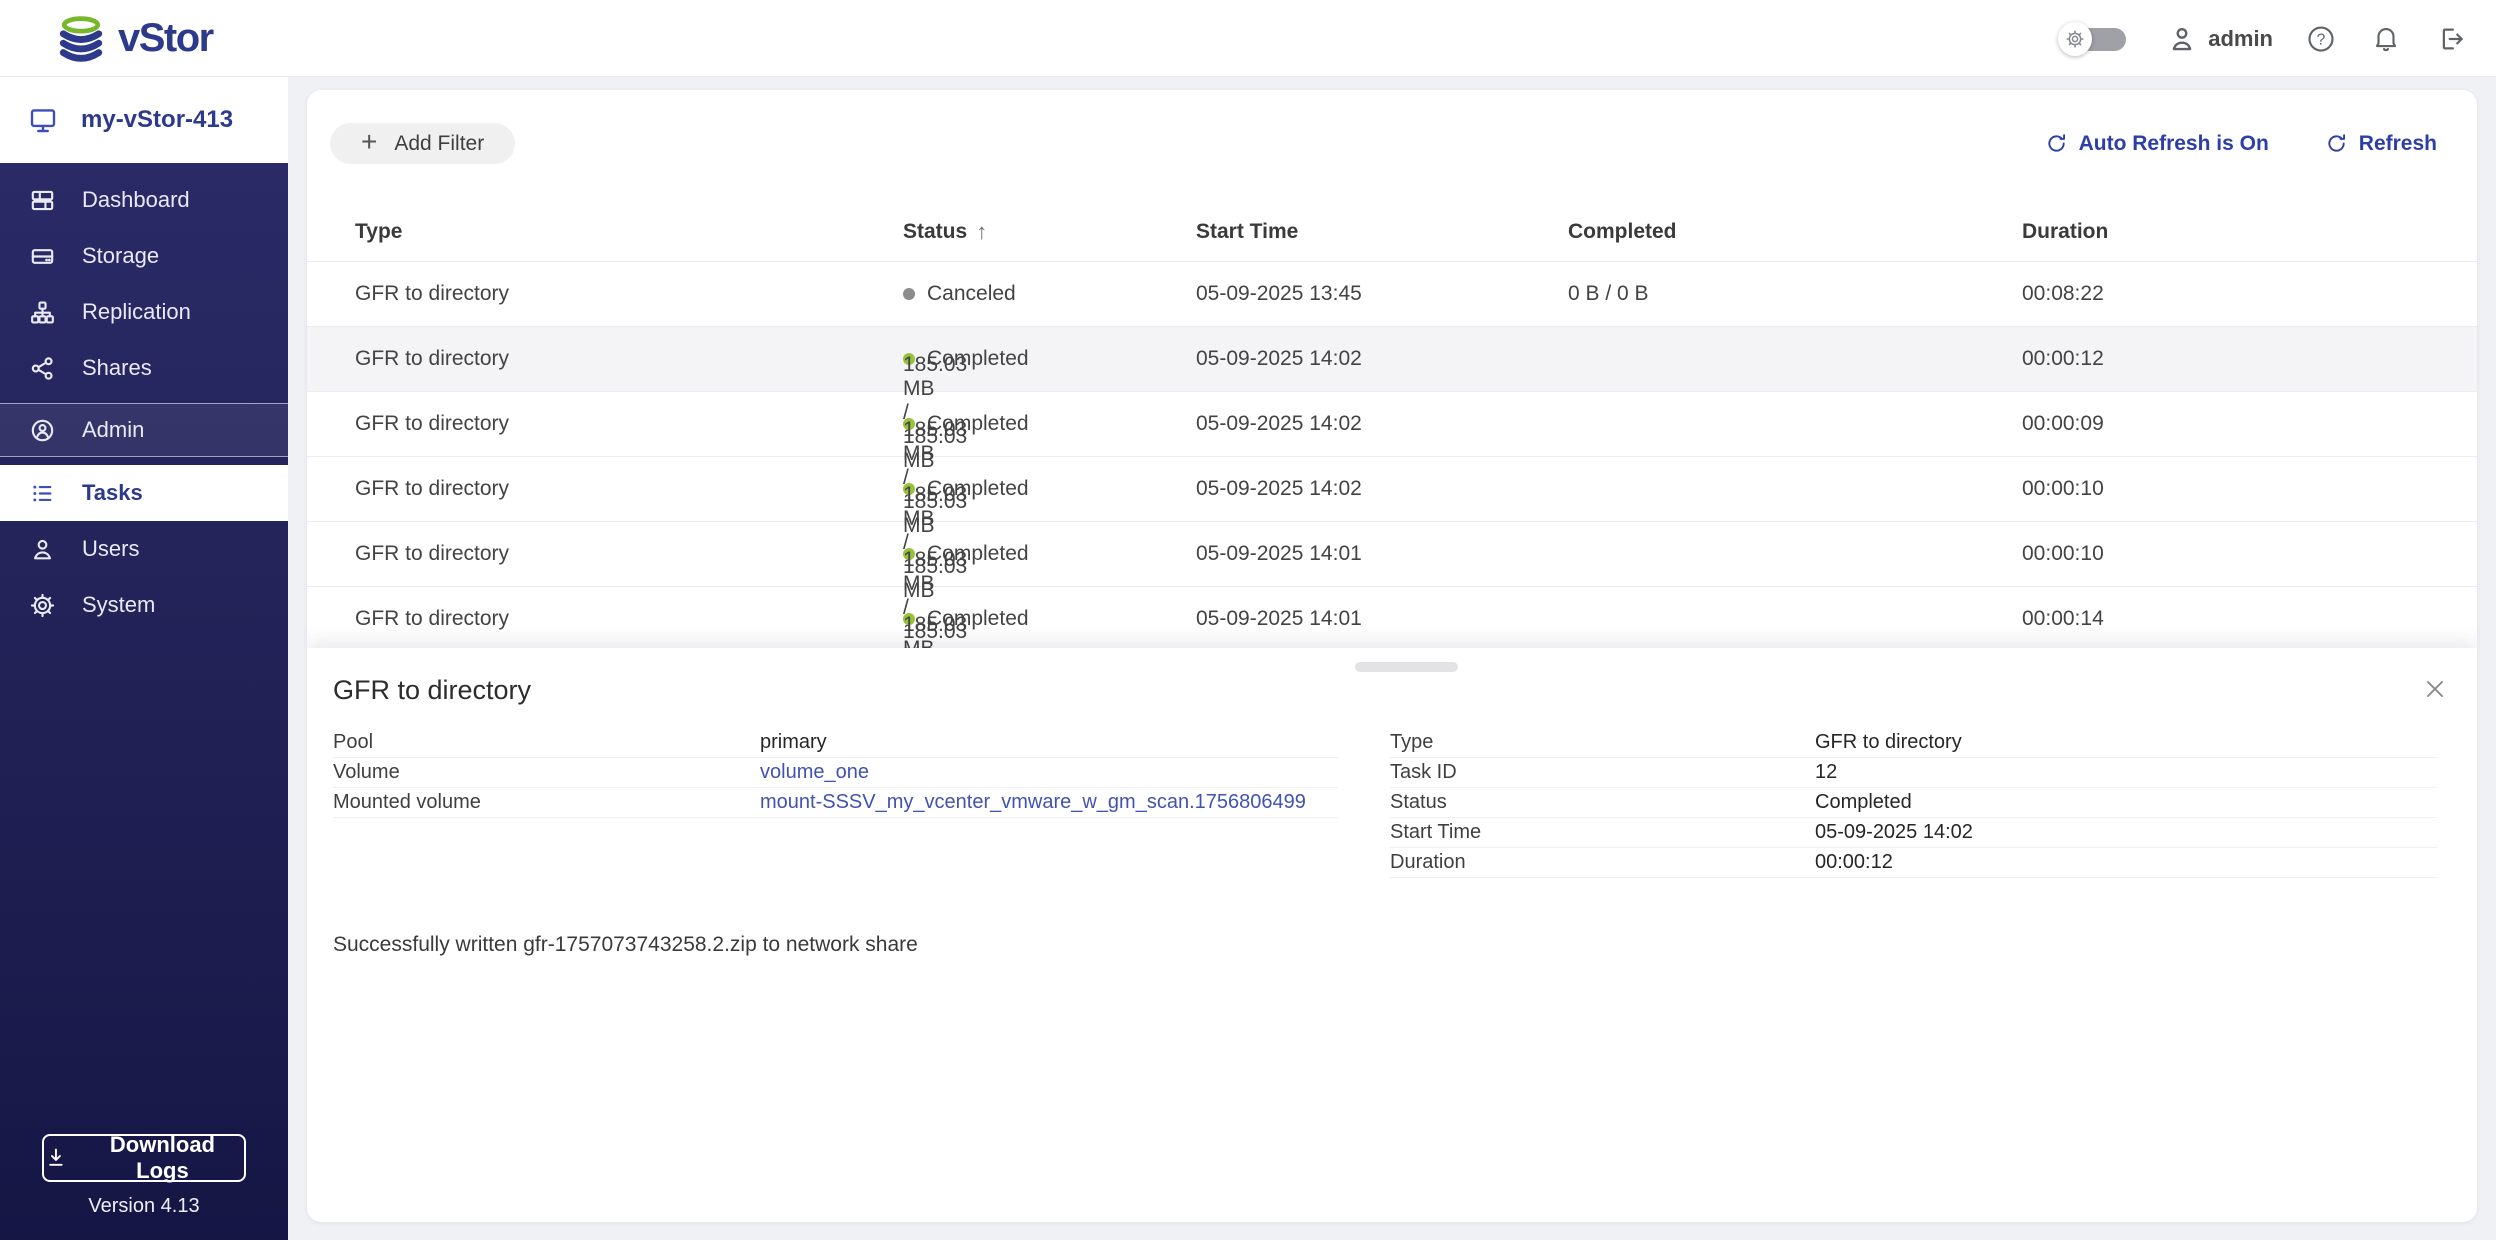 This screenshot has width=2496, height=1240. I want to click on help-button: ?, so click(2321, 39).